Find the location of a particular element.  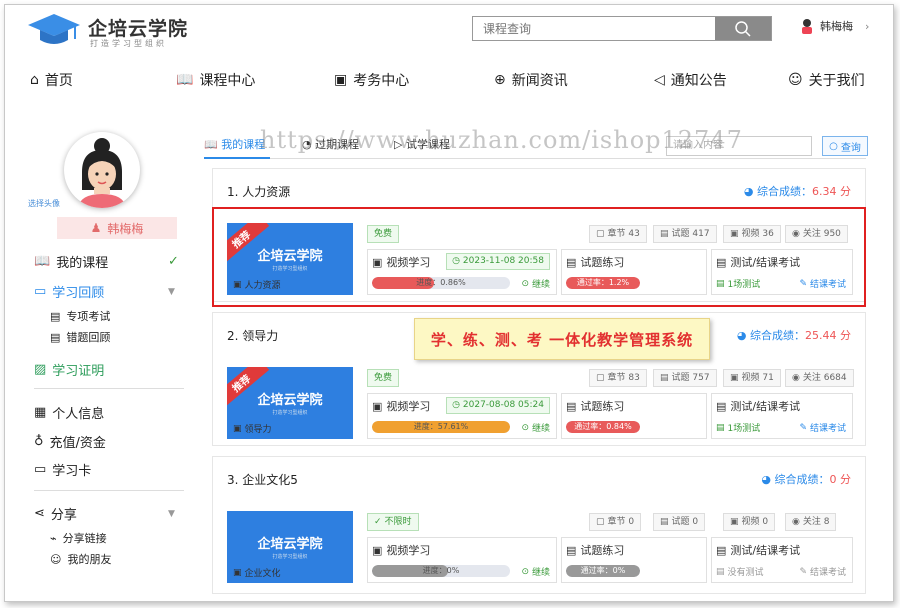

divider is located at coordinates (109, 388).